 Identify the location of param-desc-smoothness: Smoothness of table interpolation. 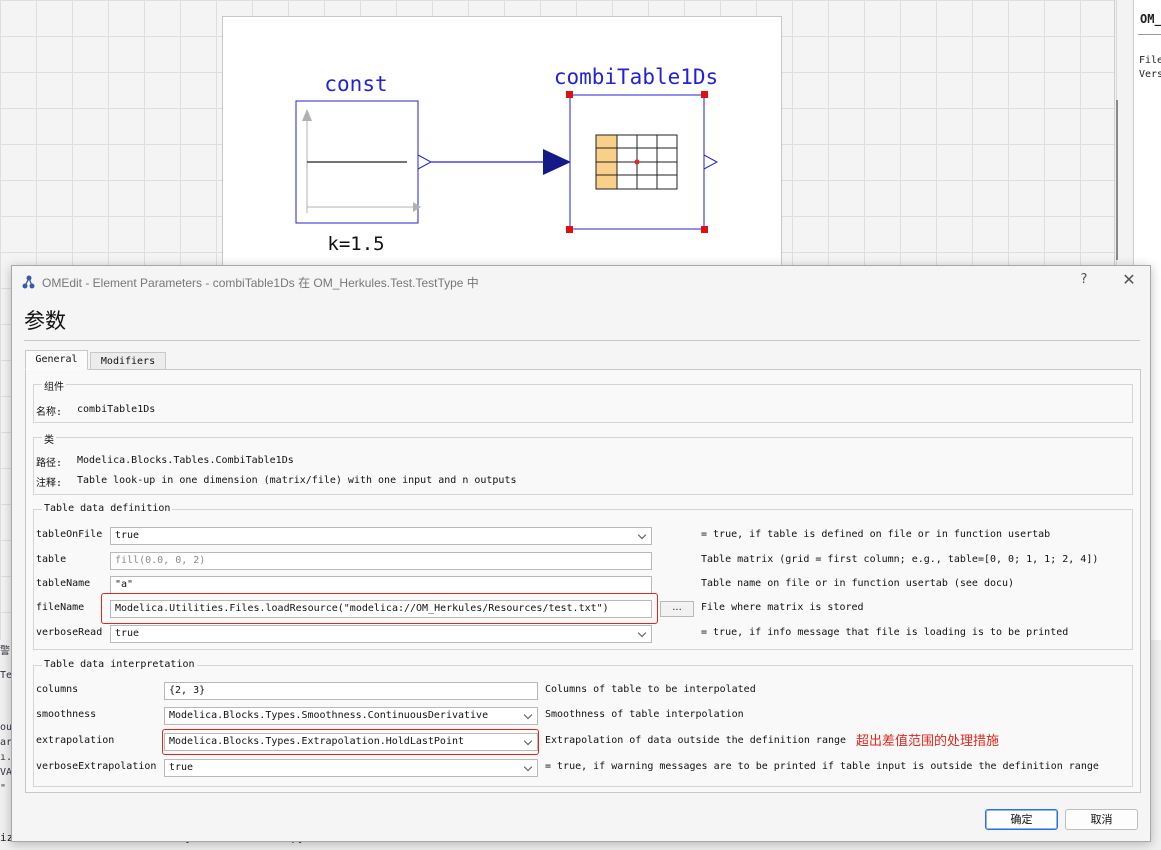
(644, 714).